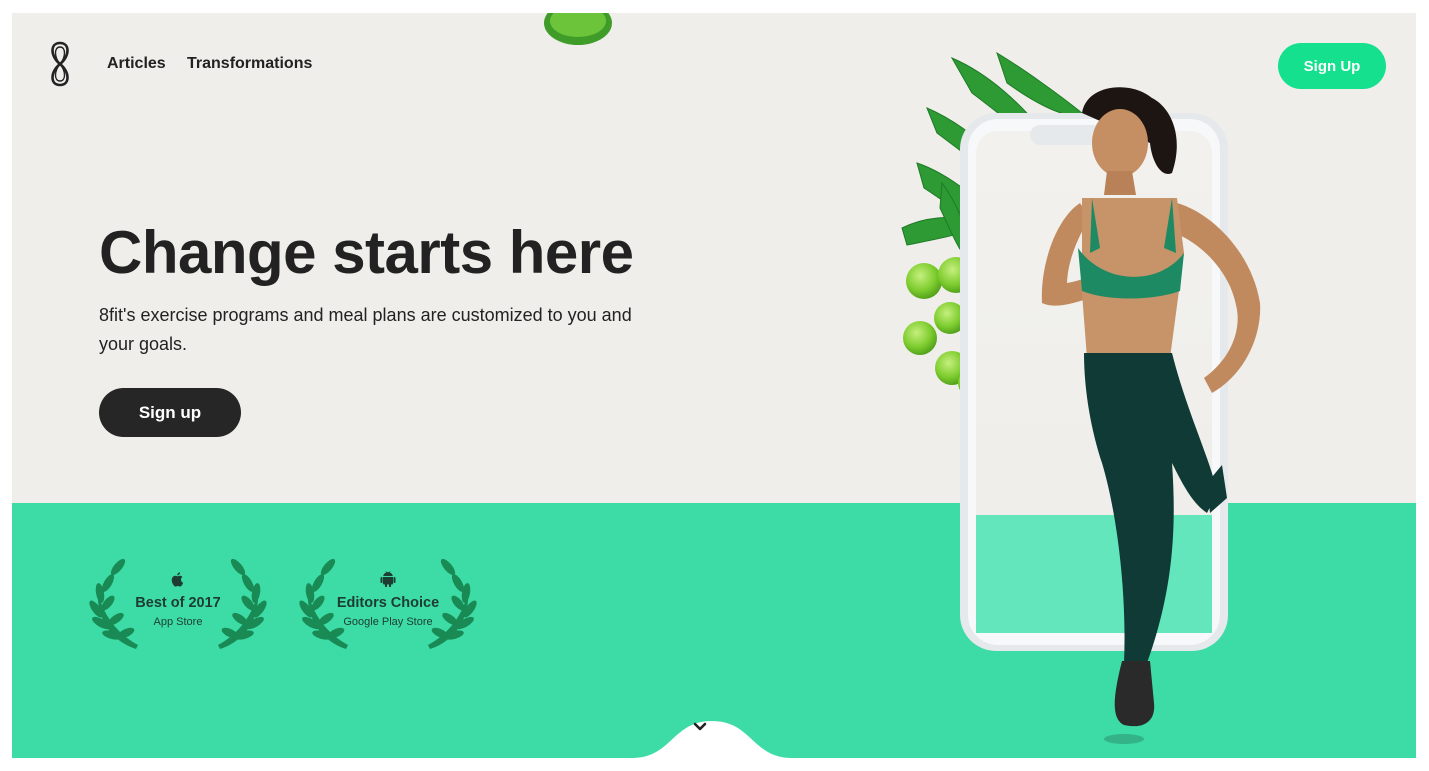 This screenshot has width=1429, height=771. What do you see at coordinates (170, 412) in the screenshot?
I see `hero-signup-button: Sign up` at bounding box center [170, 412].